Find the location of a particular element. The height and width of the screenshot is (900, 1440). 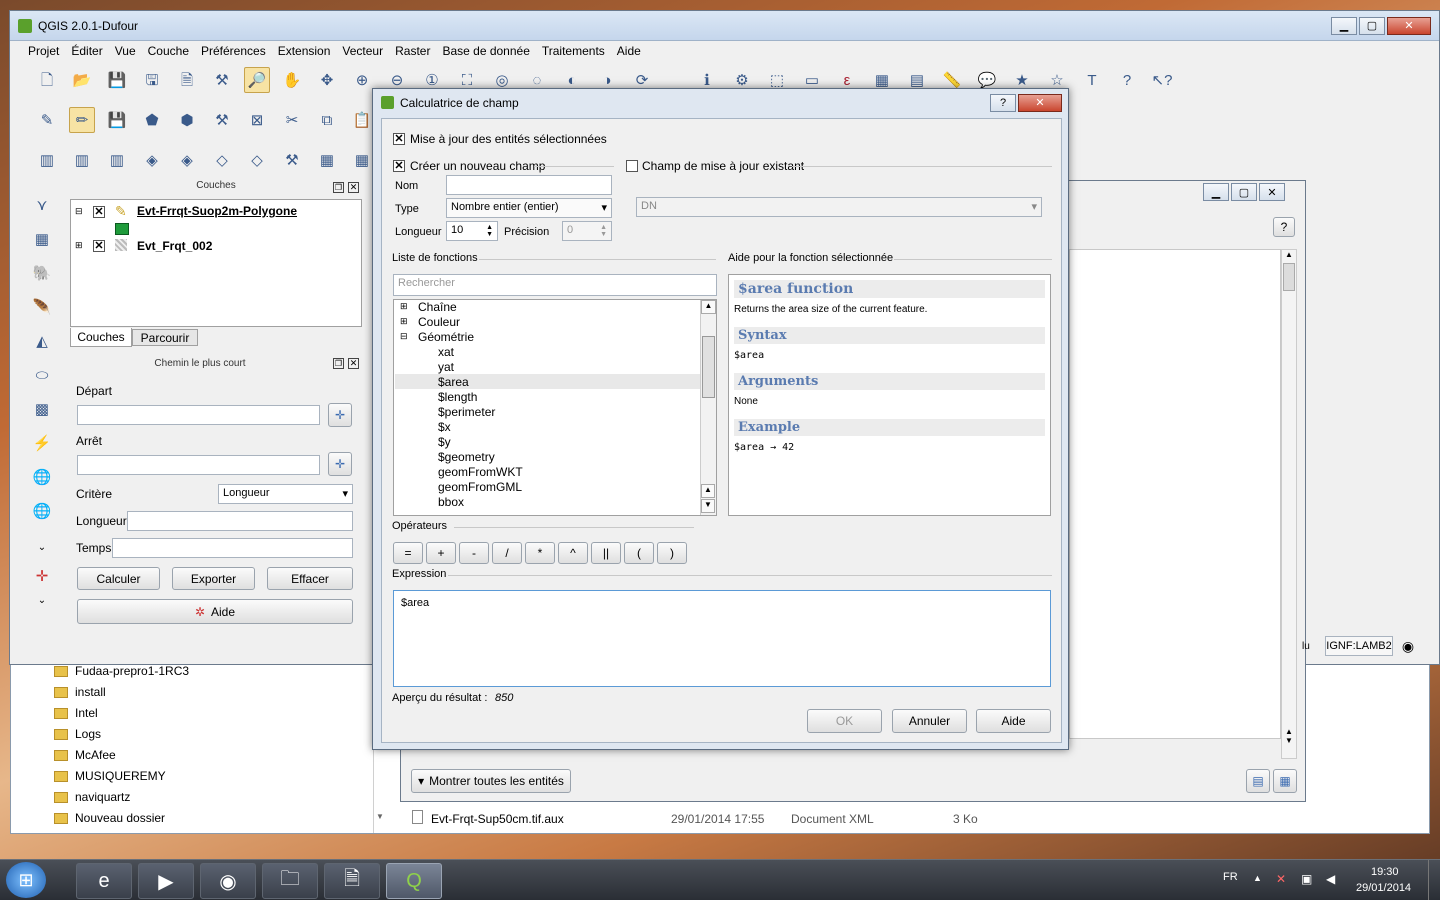

clock-time: 19:30 is located at coordinates (1385, 872).